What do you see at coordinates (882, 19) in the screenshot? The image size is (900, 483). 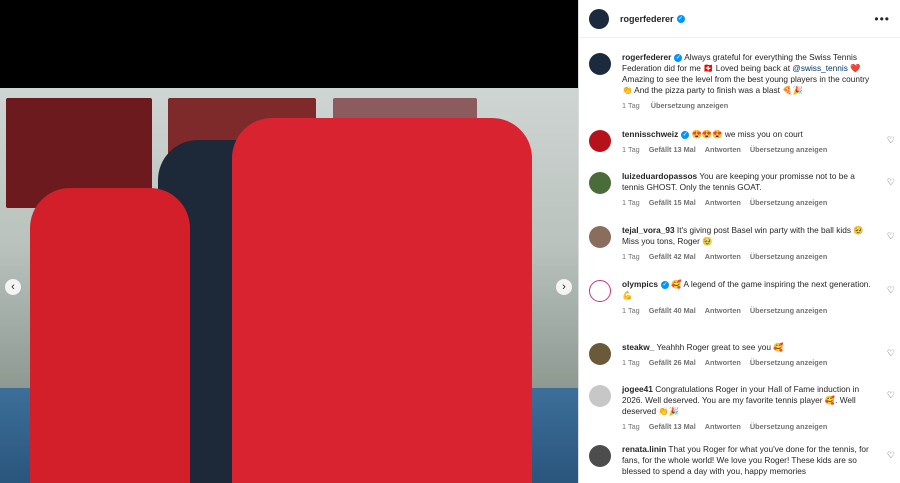 I see `more-options-icon: •••` at bounding box center [882, 19].